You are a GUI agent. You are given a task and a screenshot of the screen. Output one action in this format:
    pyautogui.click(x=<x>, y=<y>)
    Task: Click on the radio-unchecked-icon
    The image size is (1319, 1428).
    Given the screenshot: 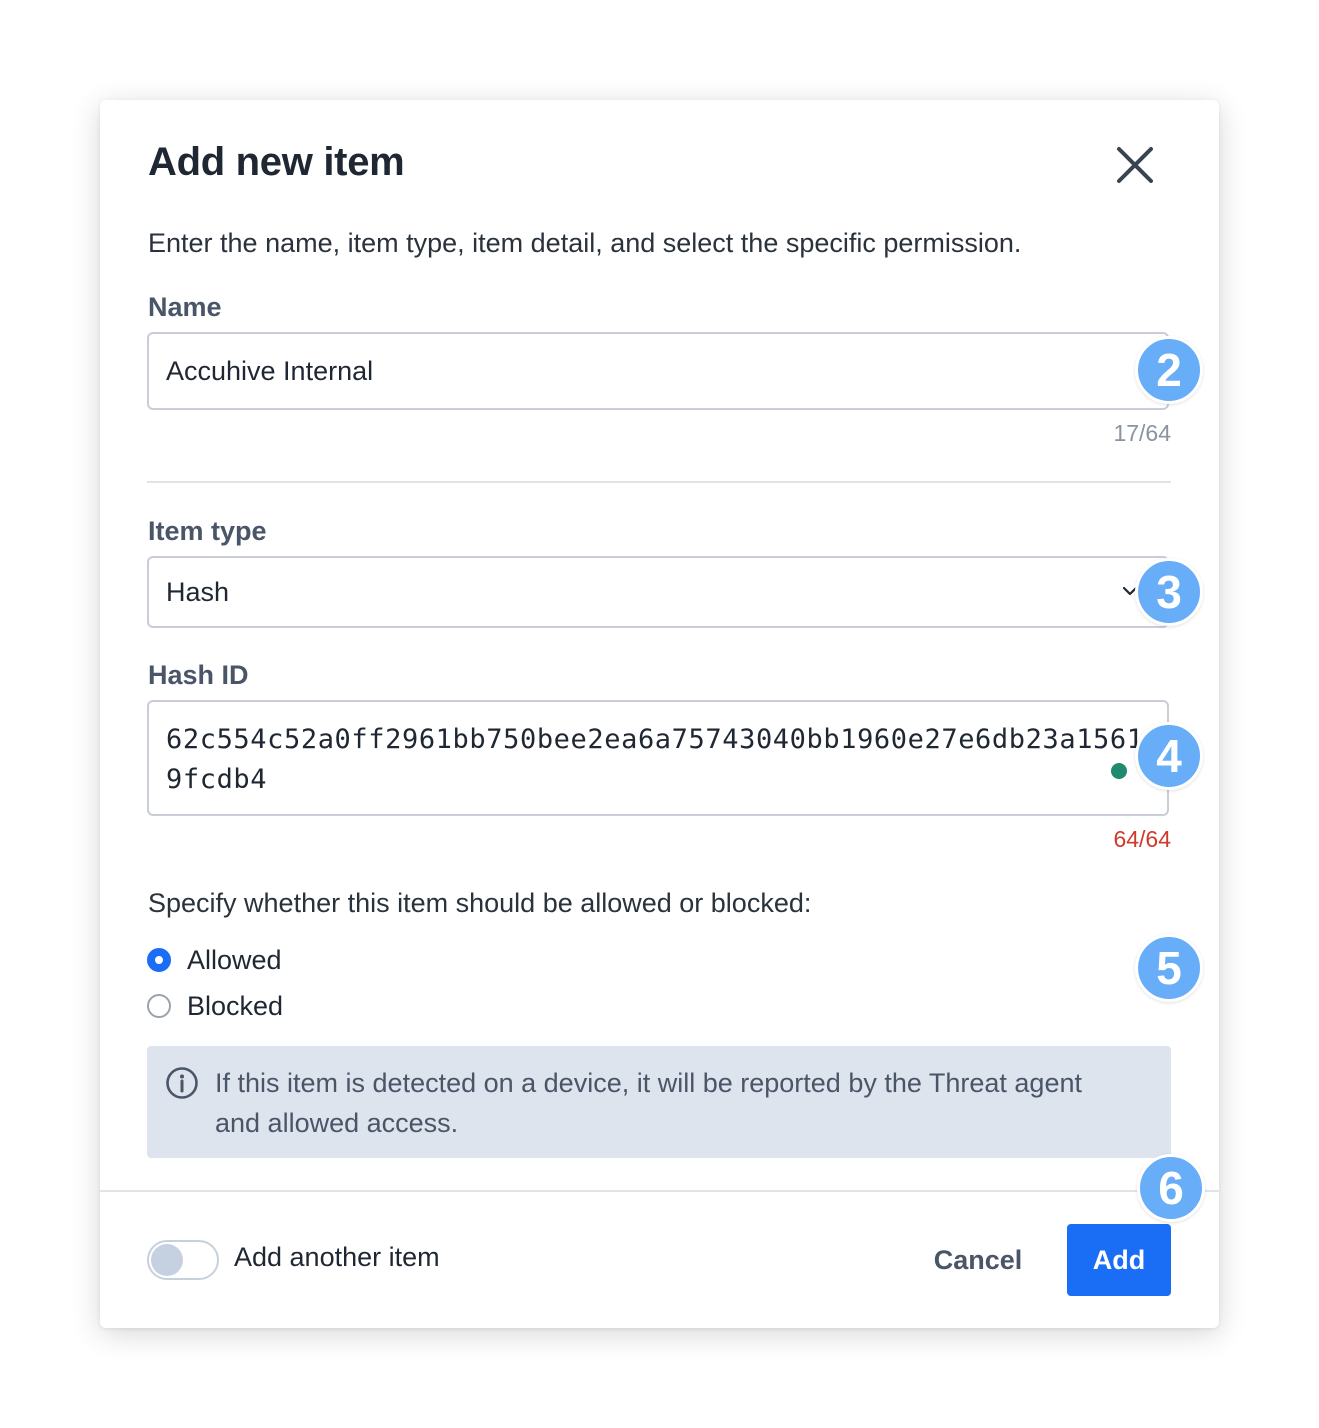 What is the action you would take?
    pyautogui.click(x=159, y=1006)
    